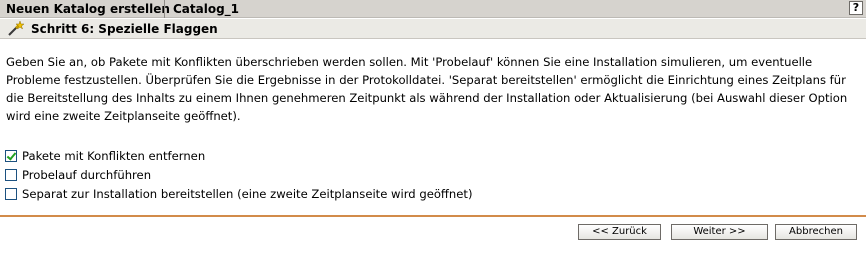  I want to click on wizard-wand-icon, so click(16, 28).